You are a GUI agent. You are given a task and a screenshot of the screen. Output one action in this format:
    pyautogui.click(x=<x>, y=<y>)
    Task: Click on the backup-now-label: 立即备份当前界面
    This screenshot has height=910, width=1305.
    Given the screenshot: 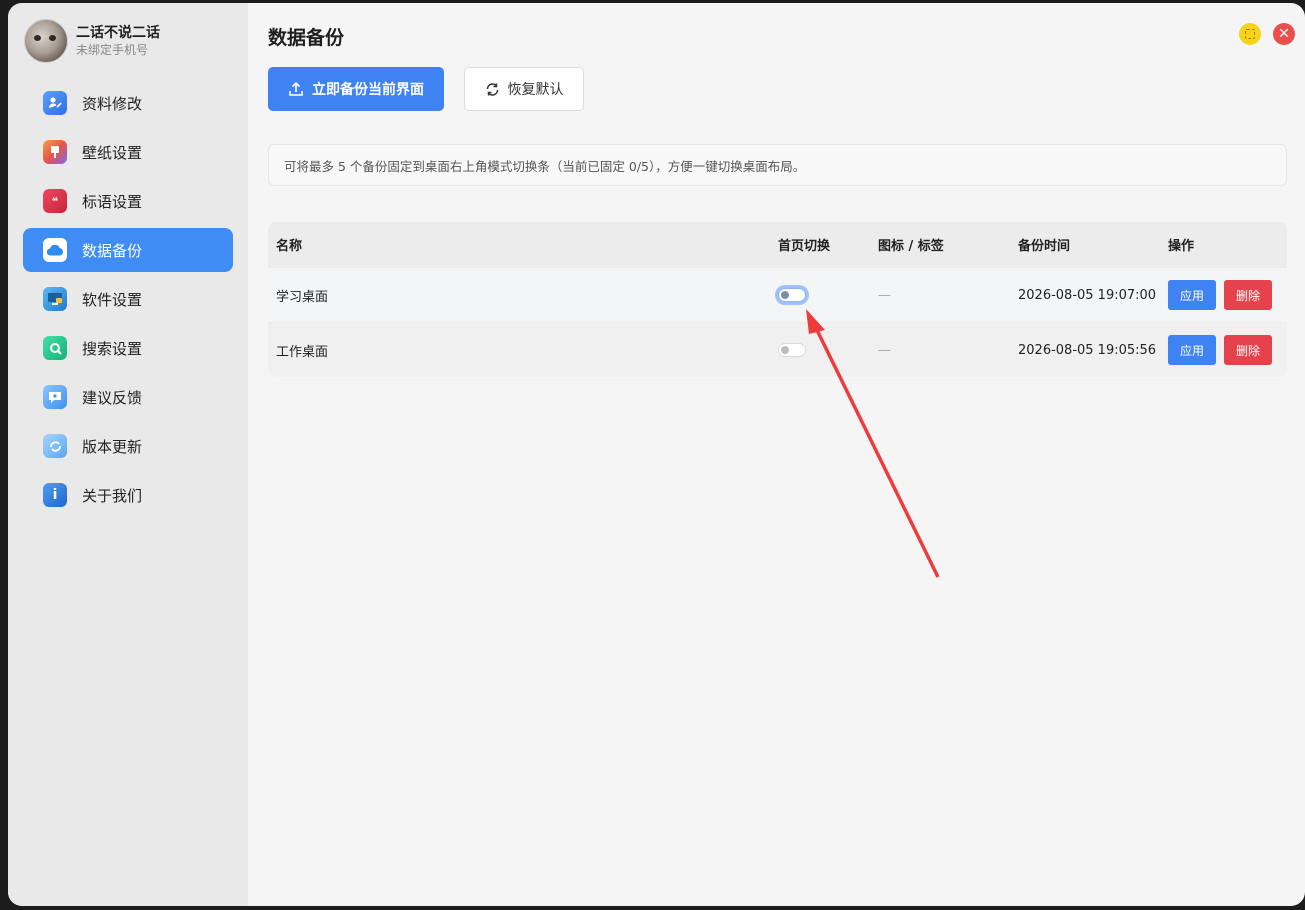 What is the action you would take?
    pyautogui.click(x=368, y=90)
    